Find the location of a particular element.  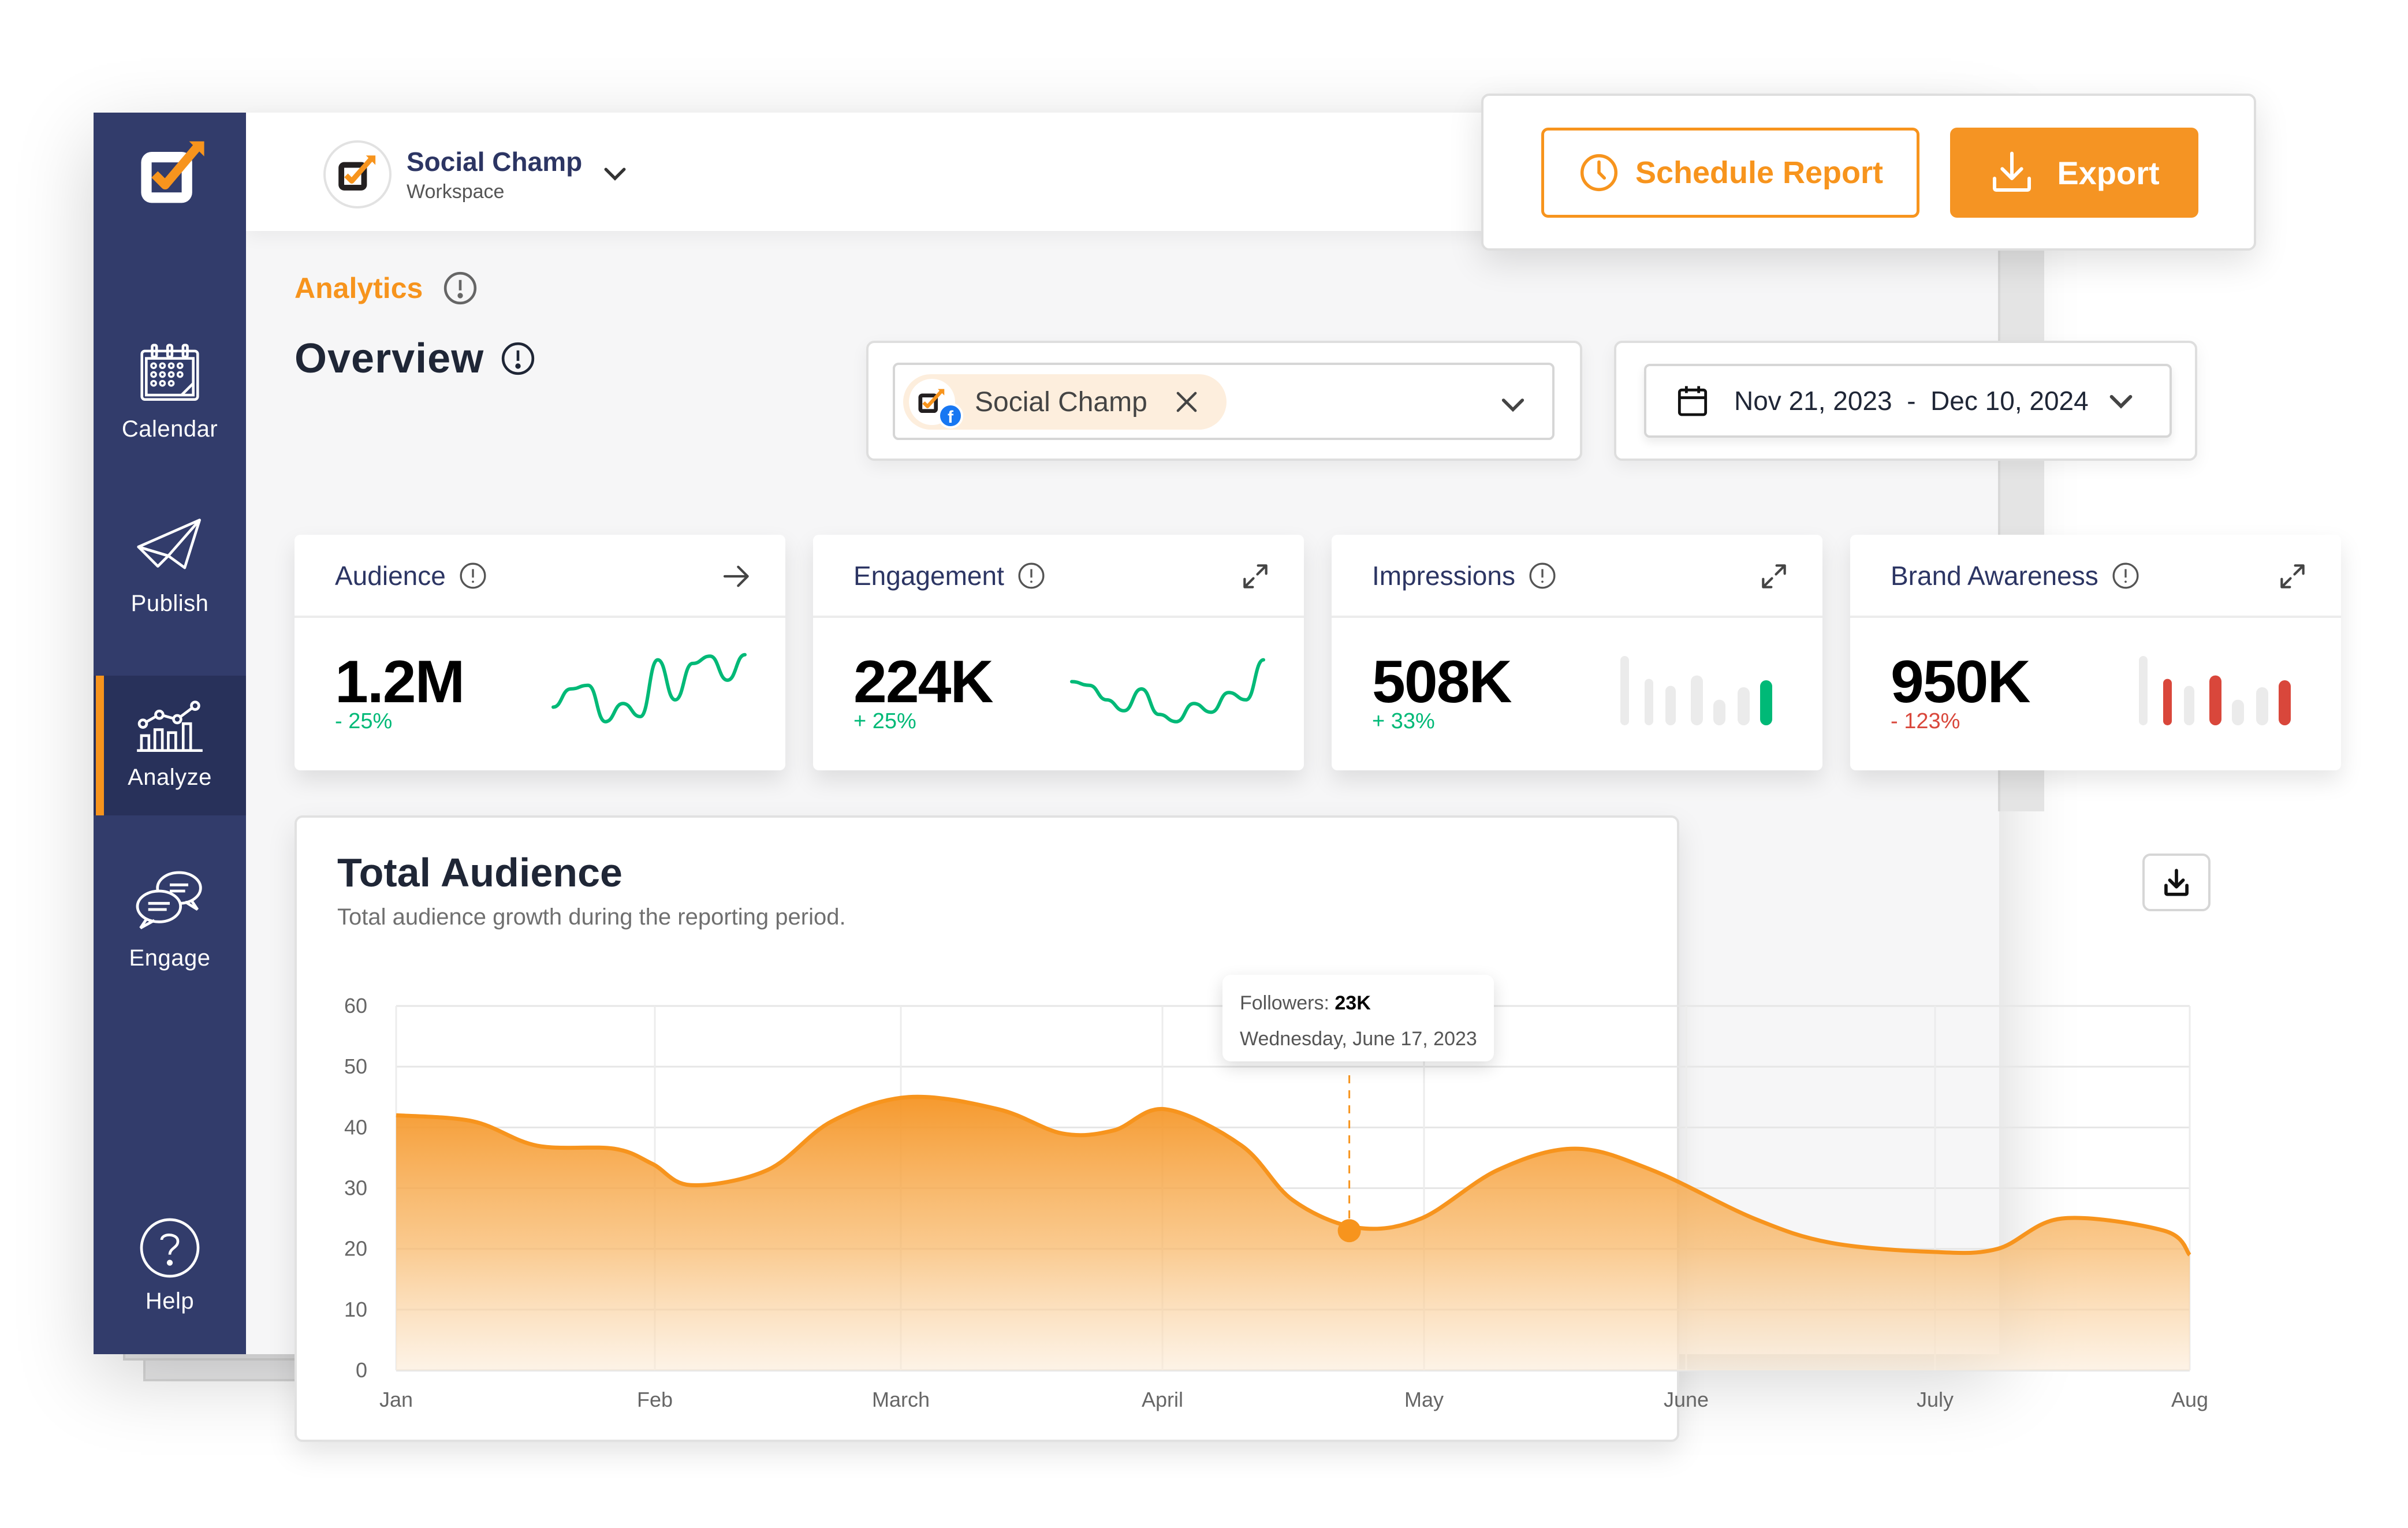

schedule-report-button: Schedule Report is located at coordinates (1730, 173).